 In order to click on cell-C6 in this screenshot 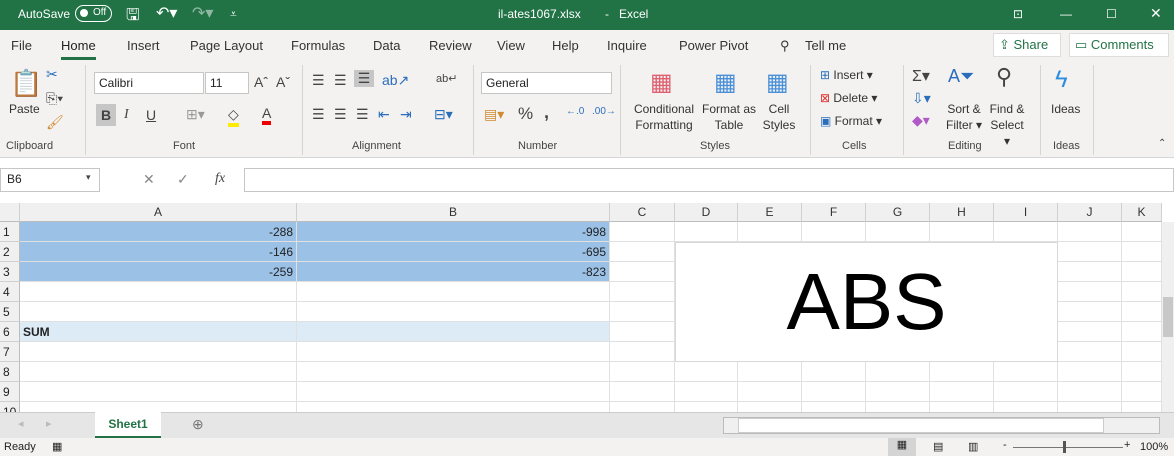, I will do `click(642, 332)`.